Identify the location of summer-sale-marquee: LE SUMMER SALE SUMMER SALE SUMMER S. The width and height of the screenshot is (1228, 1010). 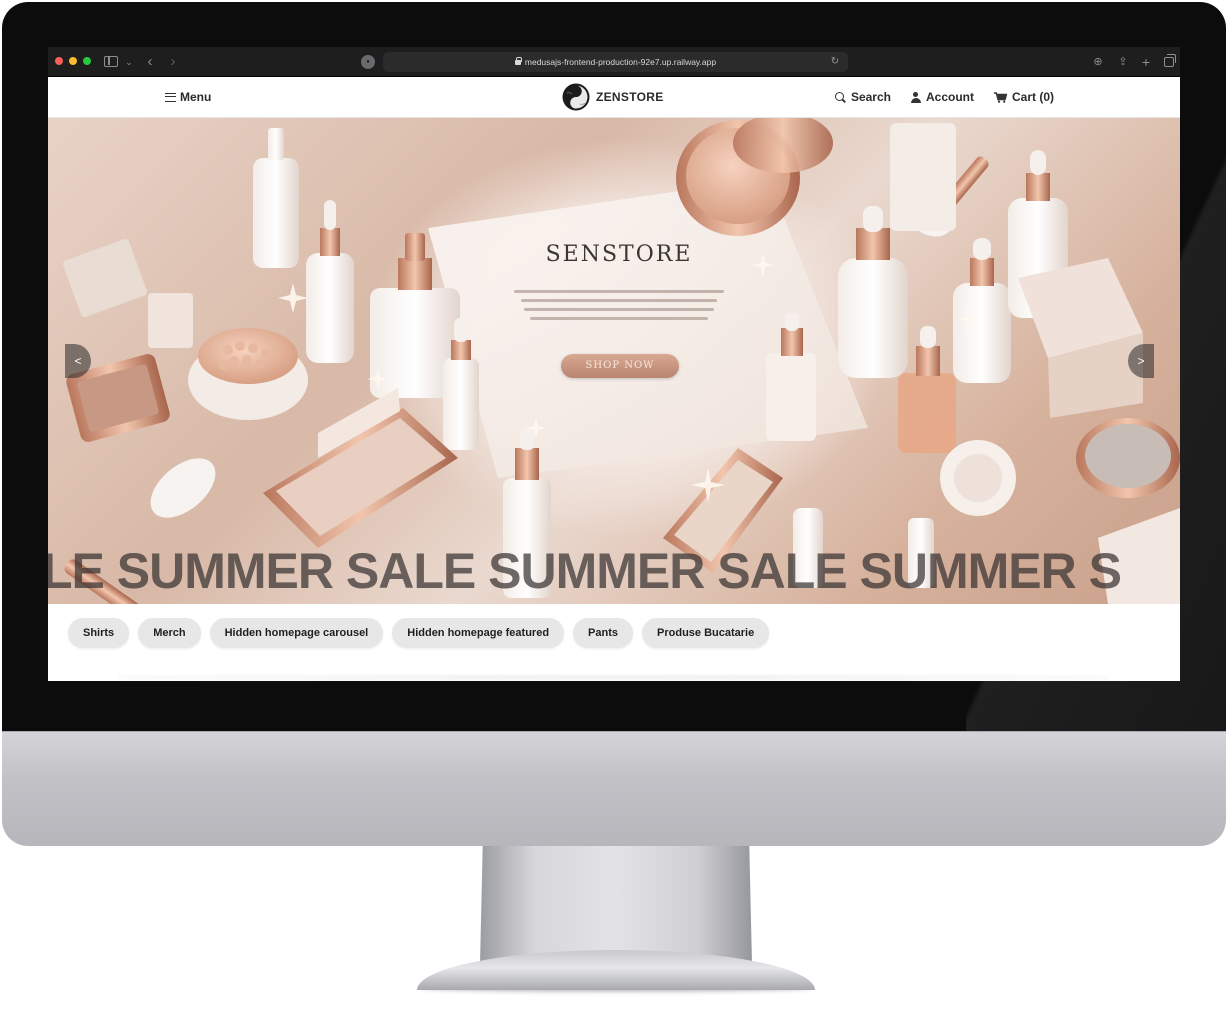
(585, 571).